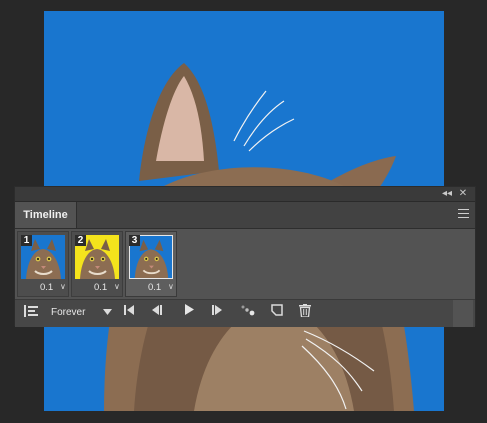  Describe the element at coordinates (134, 240) in the screenshot. I see `frame-number: 3` at that location.